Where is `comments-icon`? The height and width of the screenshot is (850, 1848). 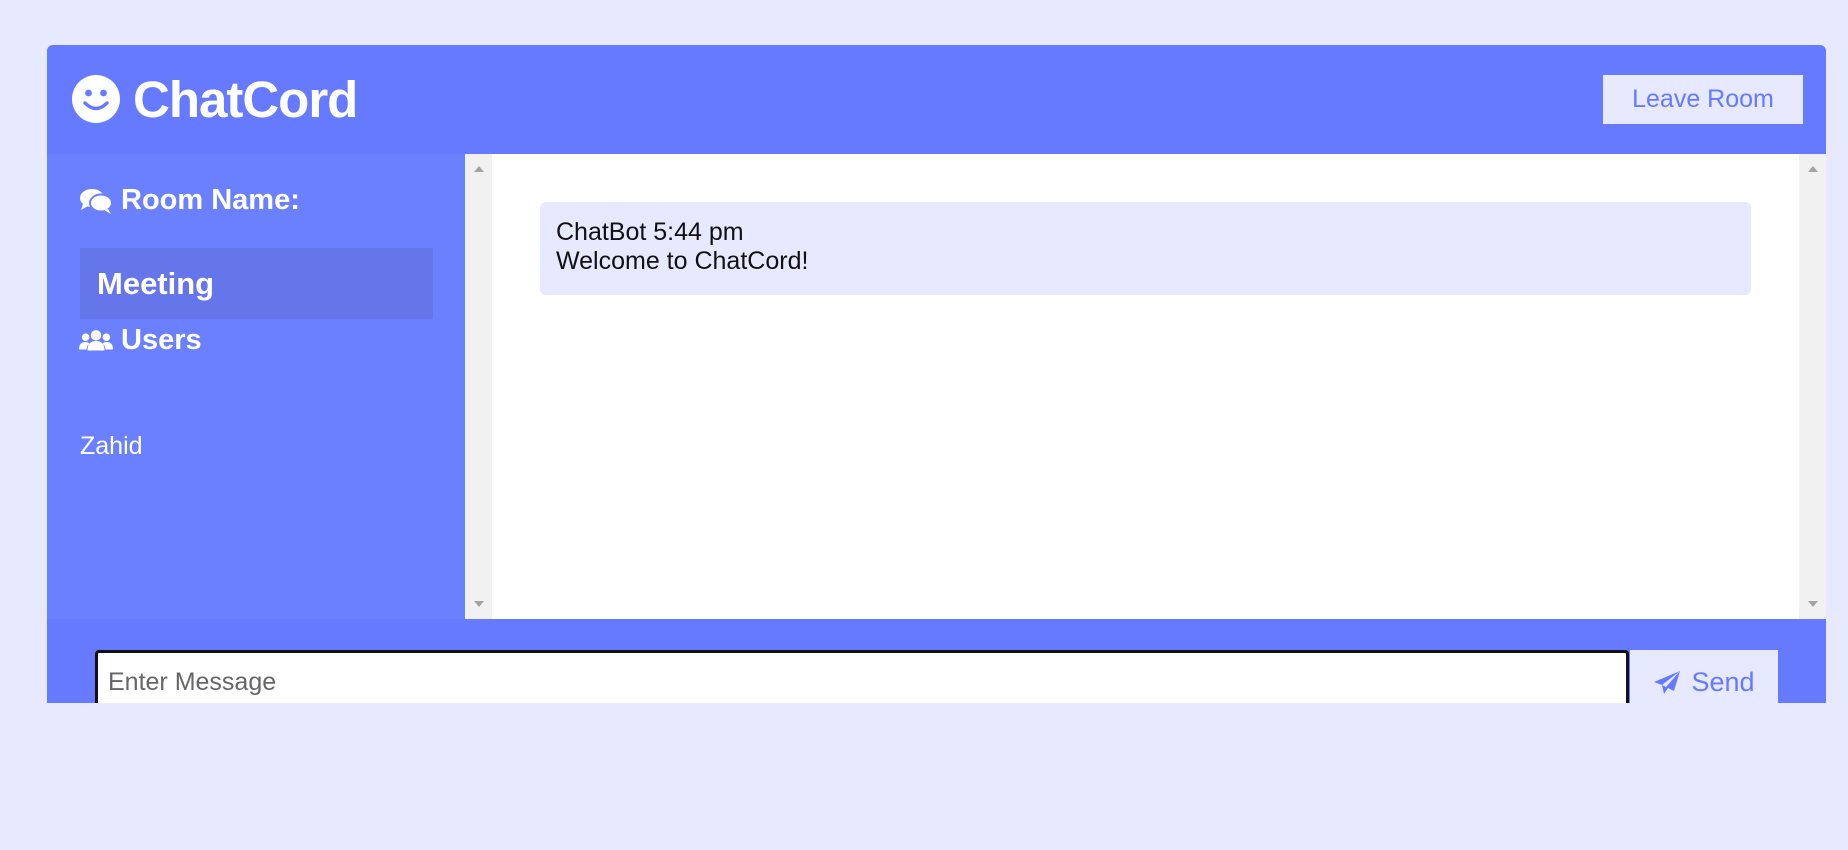
comments-icon is located at coordinates (96, 201).